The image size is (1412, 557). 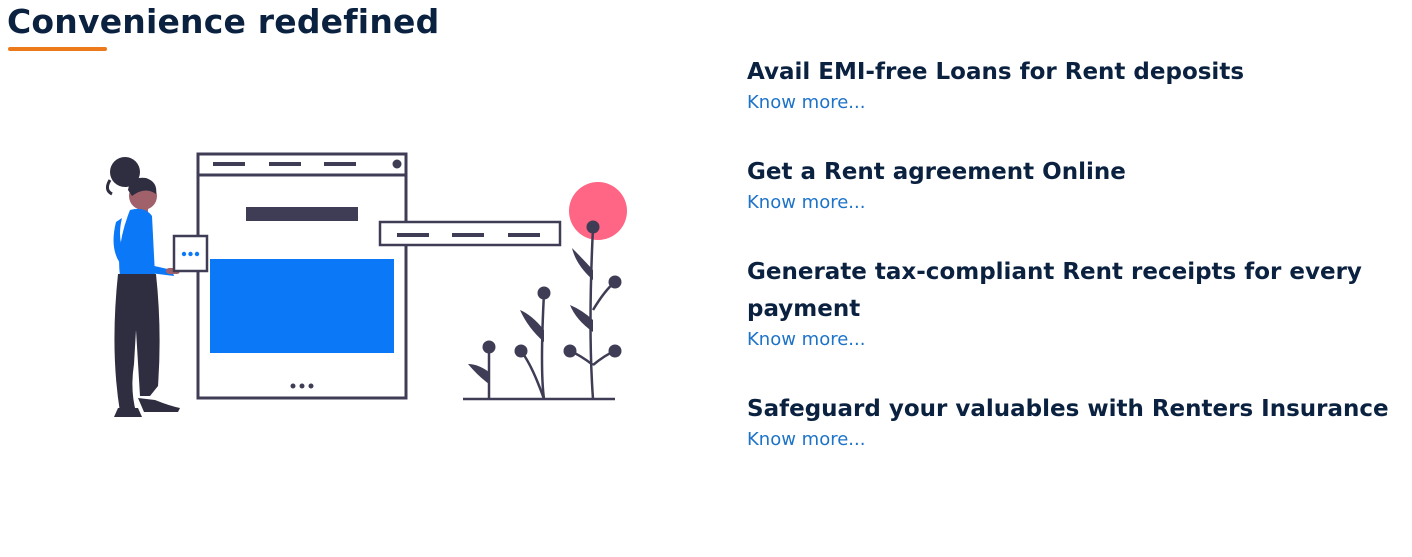 I want to click on person-graphic, so click(x=142, y=287).